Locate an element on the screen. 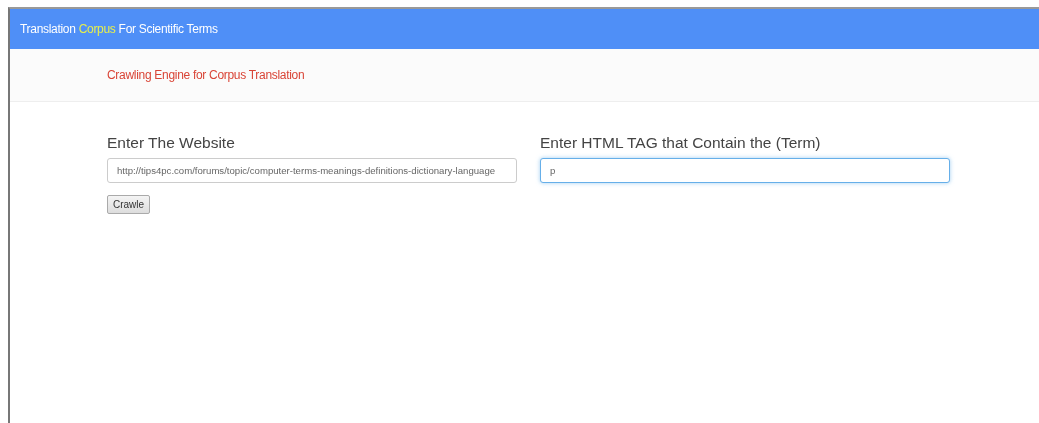 Image resolution: width=1039 pixels, height=423 pixels. text-field: p is located at coordinates (745, 170).